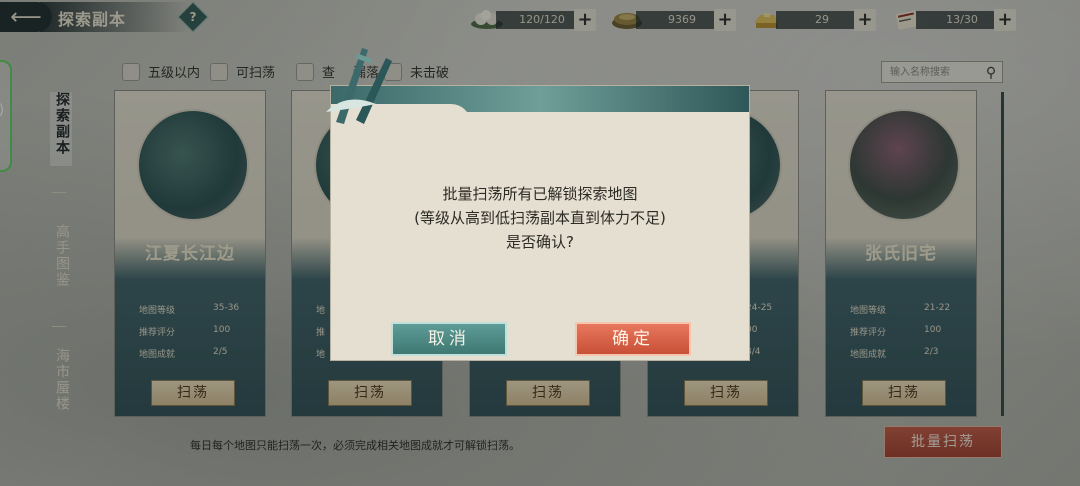 This screenshot has height=486, width=1080. I want to click on dialog-message: 批量扫荡所有已解锁探索地图 (等级从高到低扫荡副本直到体力不足) 是否确认?, so click(540, 218).